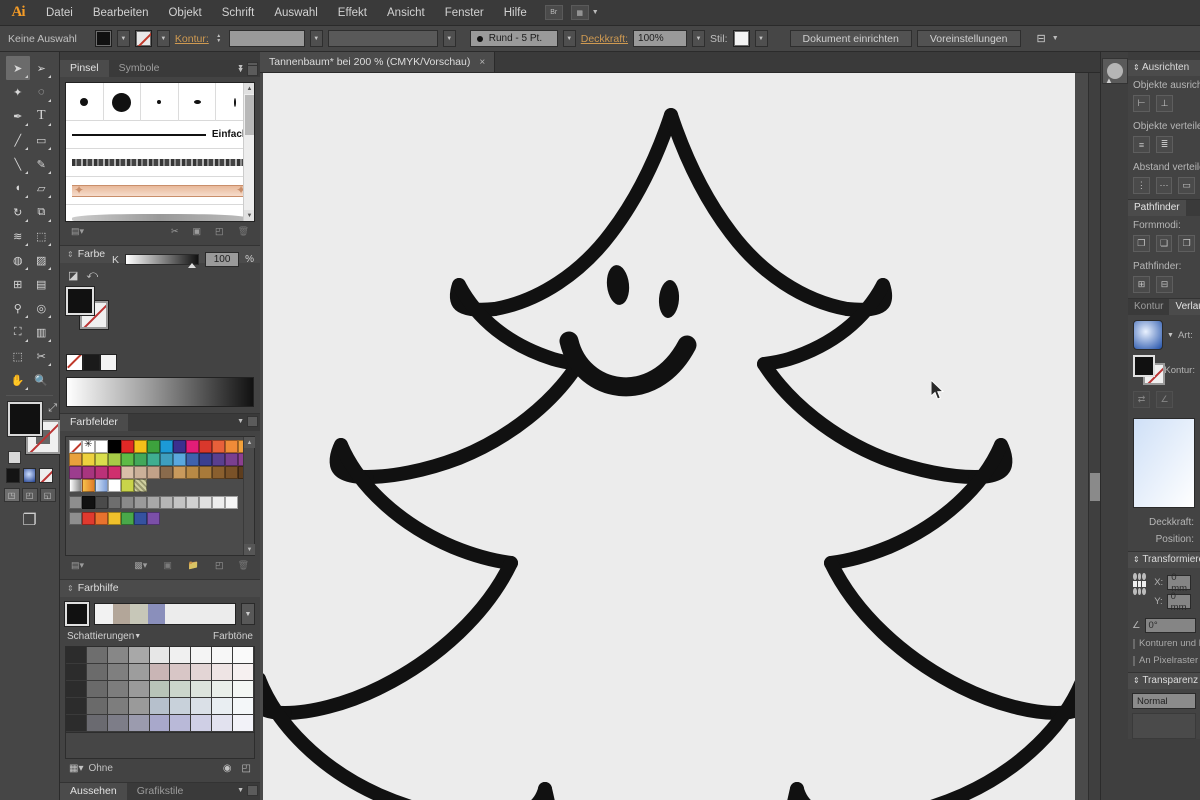  I want to click on reverse-gradient-icon: ⇄, so click(1141, 399).